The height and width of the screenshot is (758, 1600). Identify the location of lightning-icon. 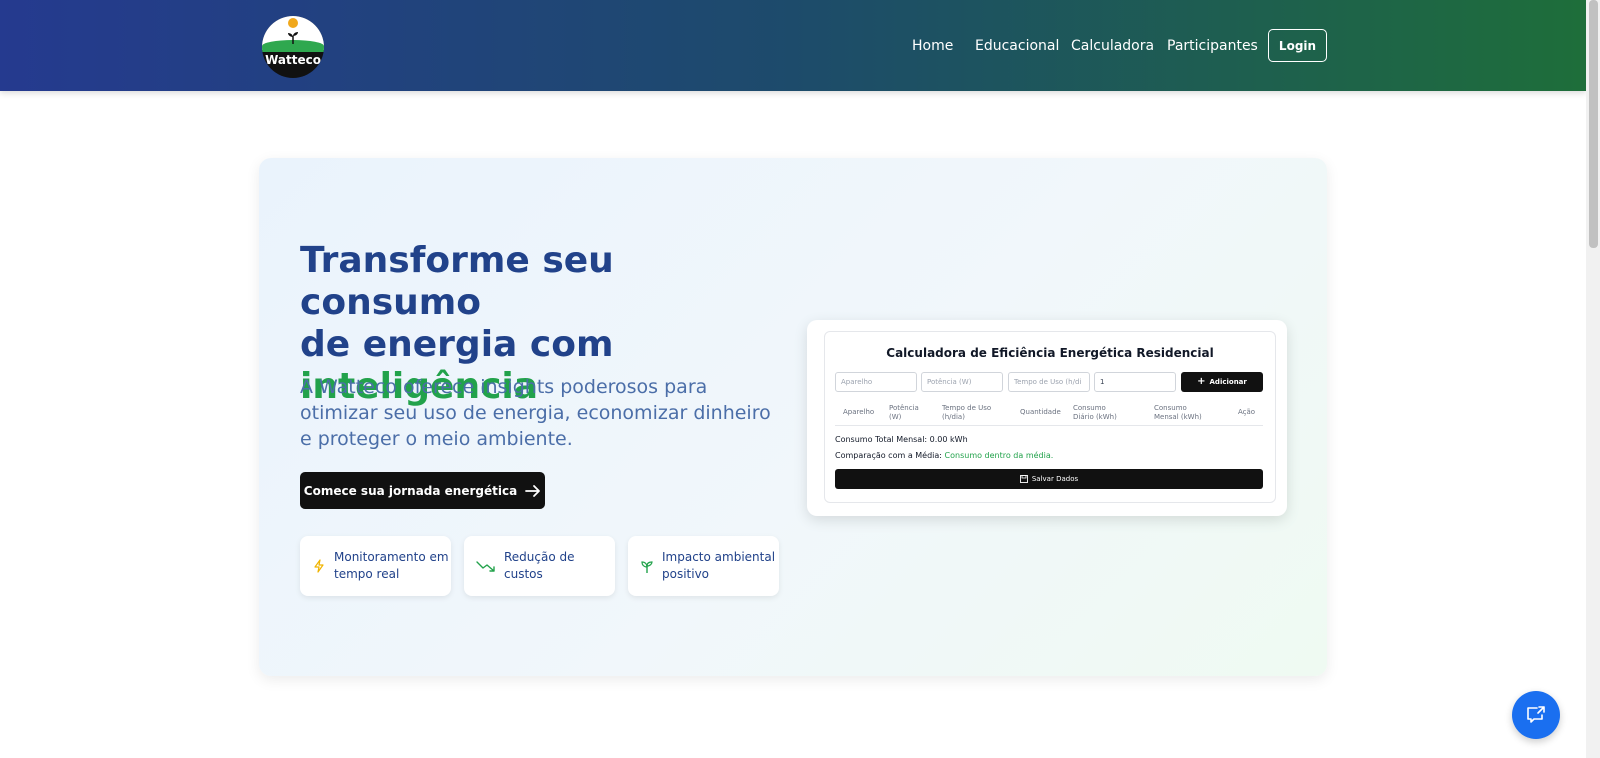
(319, 566).